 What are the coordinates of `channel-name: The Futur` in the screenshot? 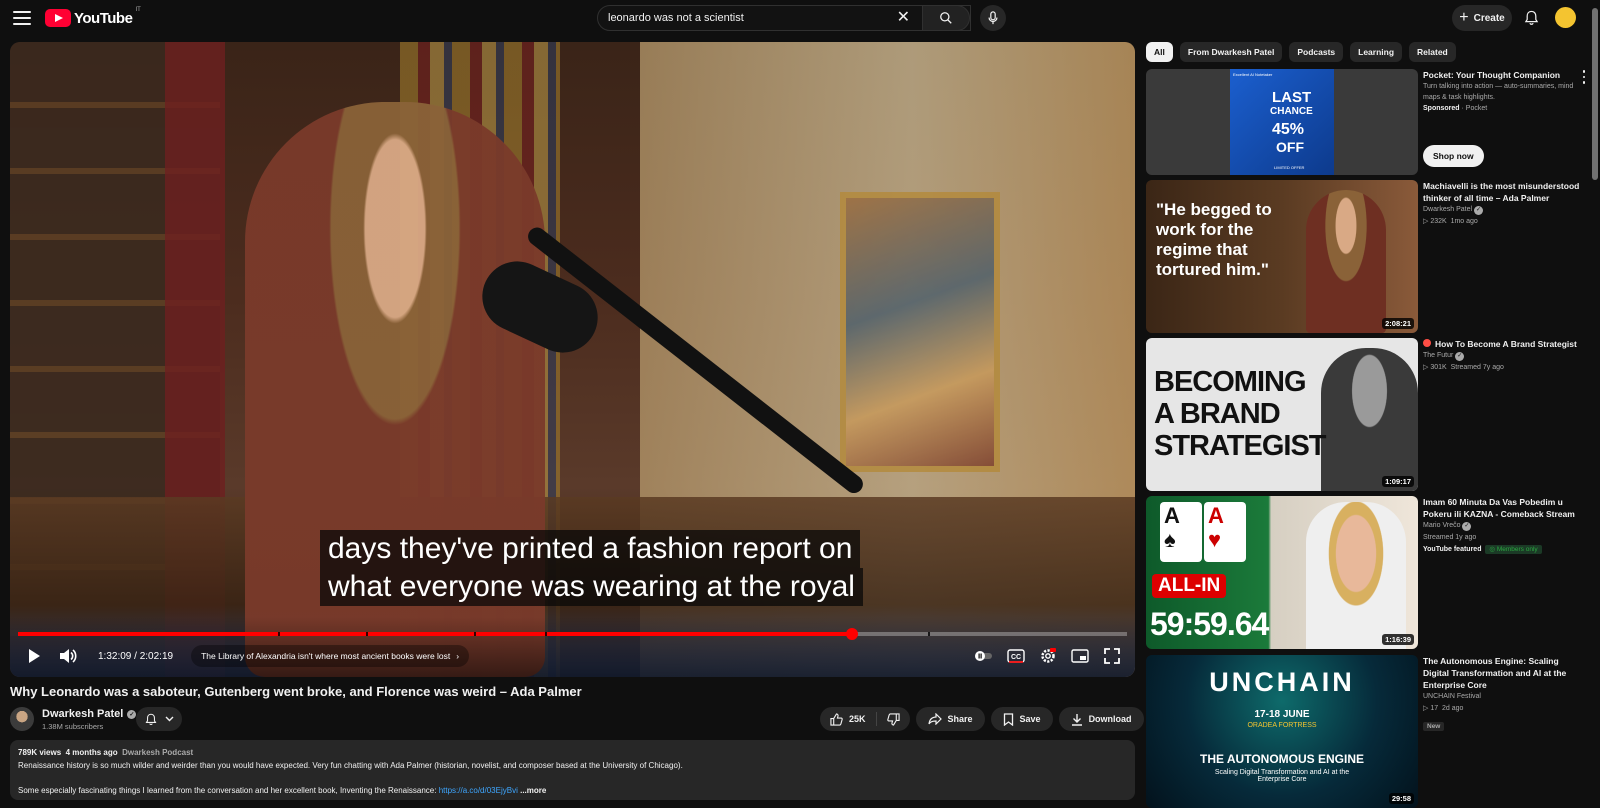 It's located at (1438, 355).